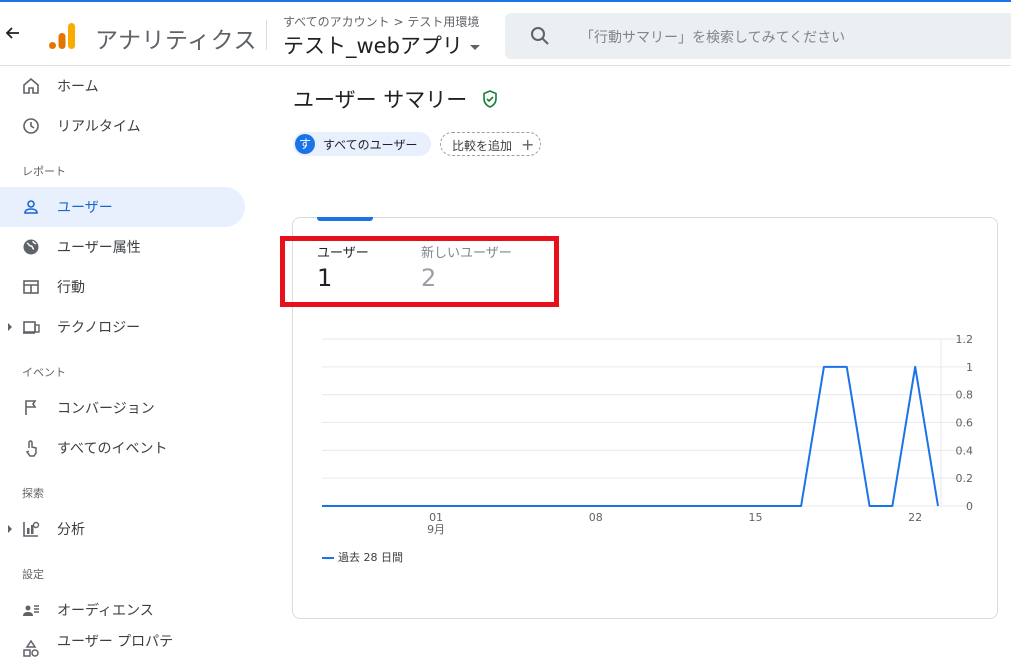  I want to click on property-selector: テスト_webアプリ, so click(381, 45).